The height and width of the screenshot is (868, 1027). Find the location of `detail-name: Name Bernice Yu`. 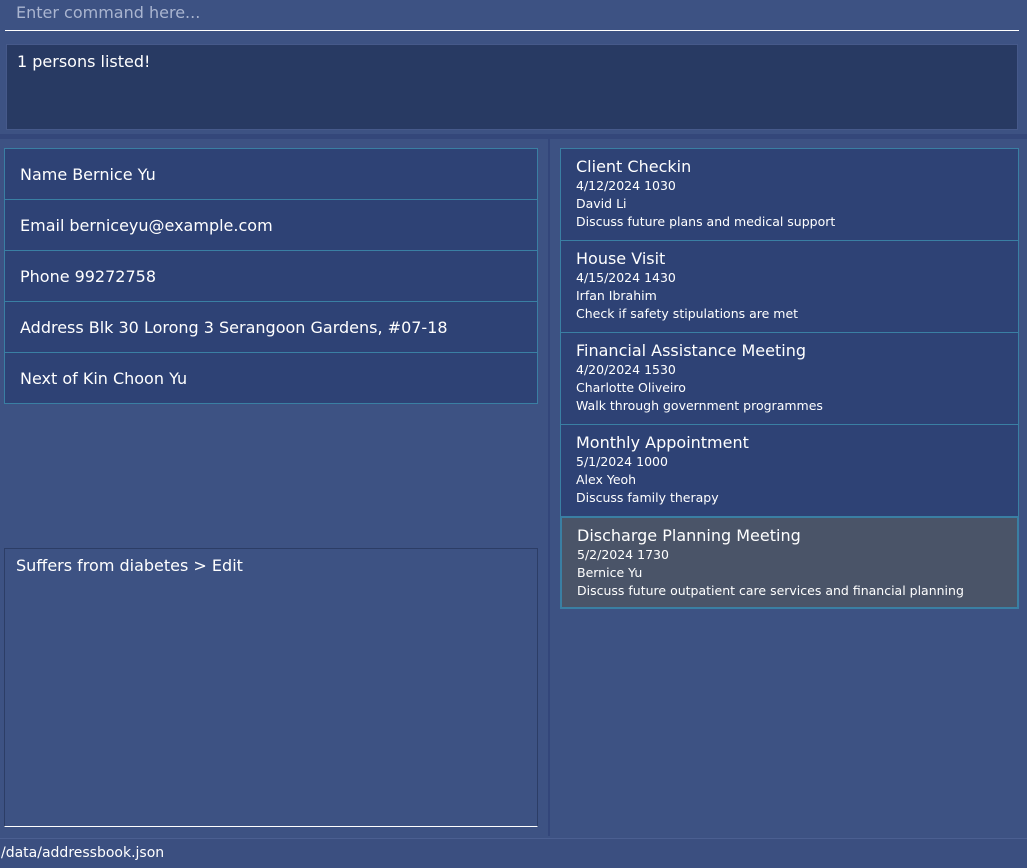

detail-name: Name Bernice Yu is located at coordinates (271, 174).